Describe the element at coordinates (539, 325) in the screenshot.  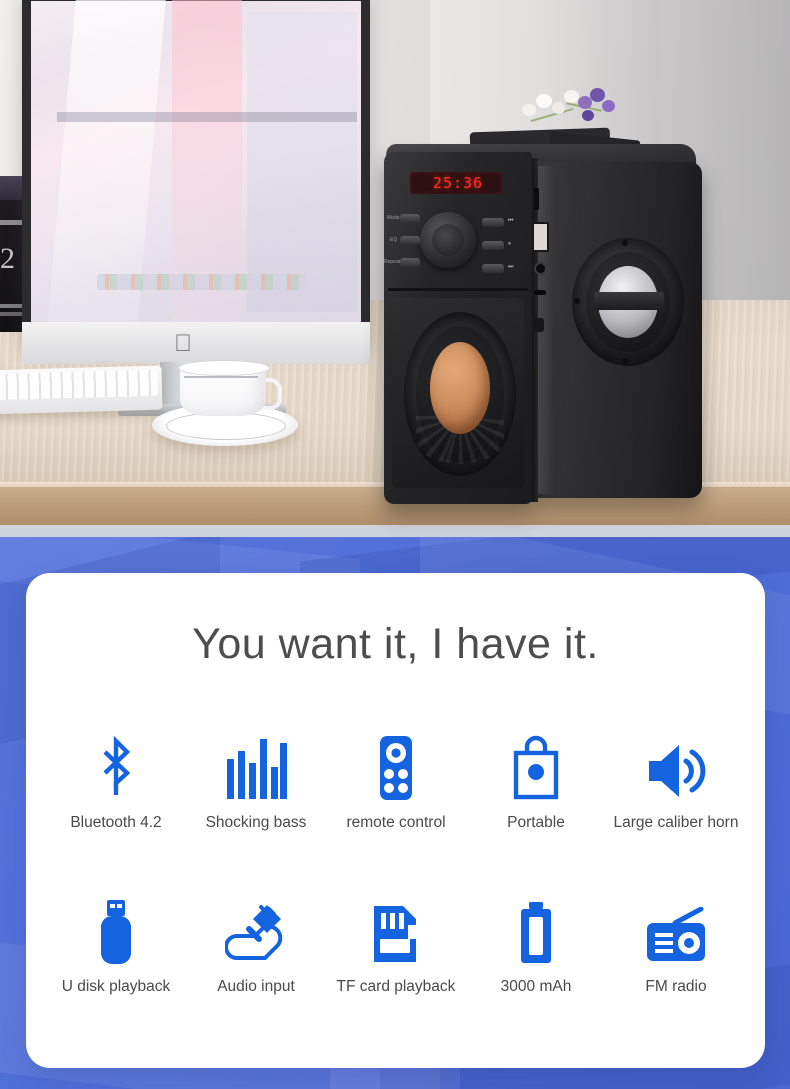
I see `power-switch` at that location.